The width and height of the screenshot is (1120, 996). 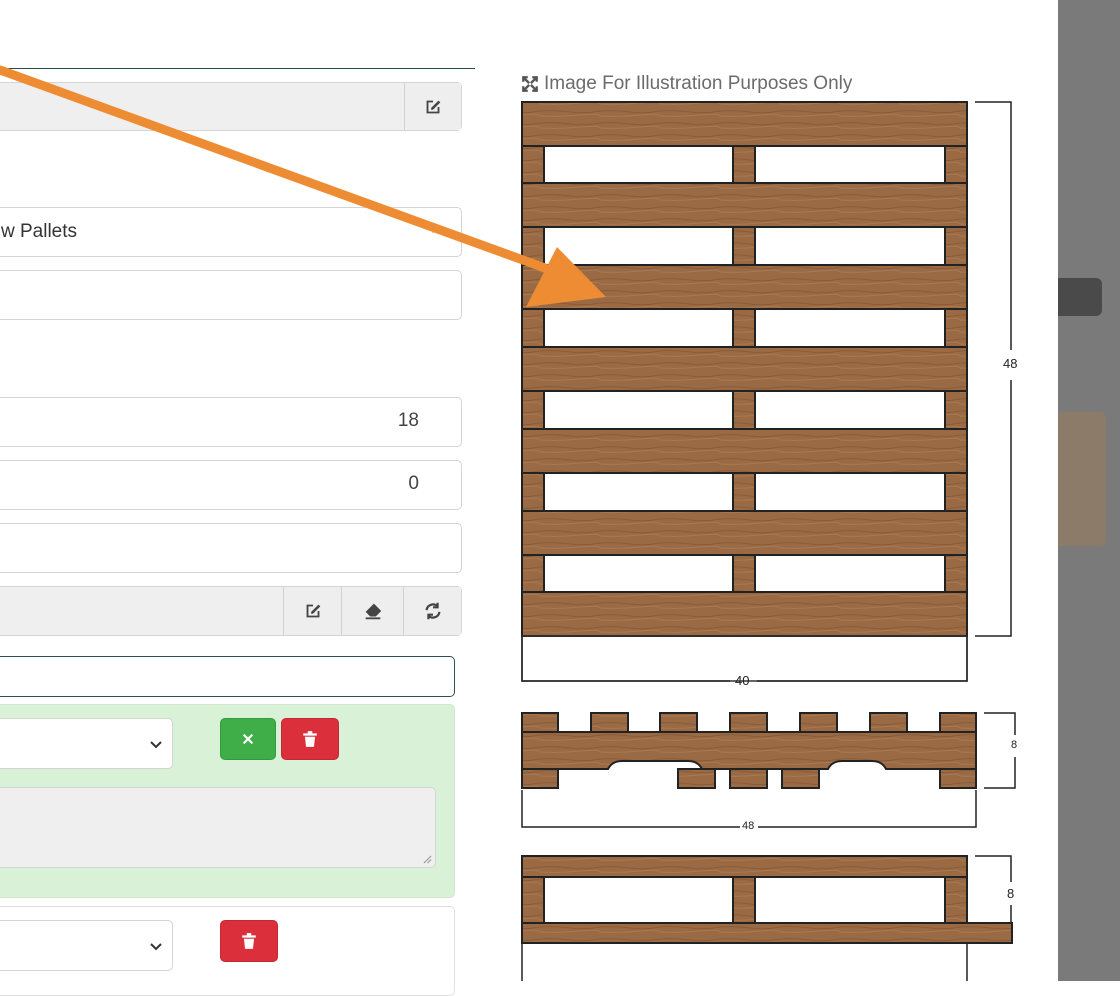 What do you see at coordinates (303, 186) in the screenshot?
I see `annotation-arrow` at bounding box center [303, 186].